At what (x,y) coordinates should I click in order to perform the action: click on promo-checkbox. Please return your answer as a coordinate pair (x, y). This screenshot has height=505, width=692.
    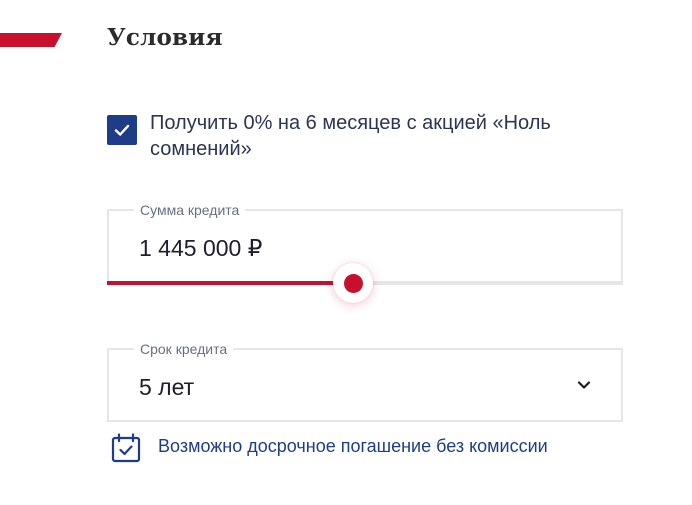
    Looking at the image, I should click on (122, 130).